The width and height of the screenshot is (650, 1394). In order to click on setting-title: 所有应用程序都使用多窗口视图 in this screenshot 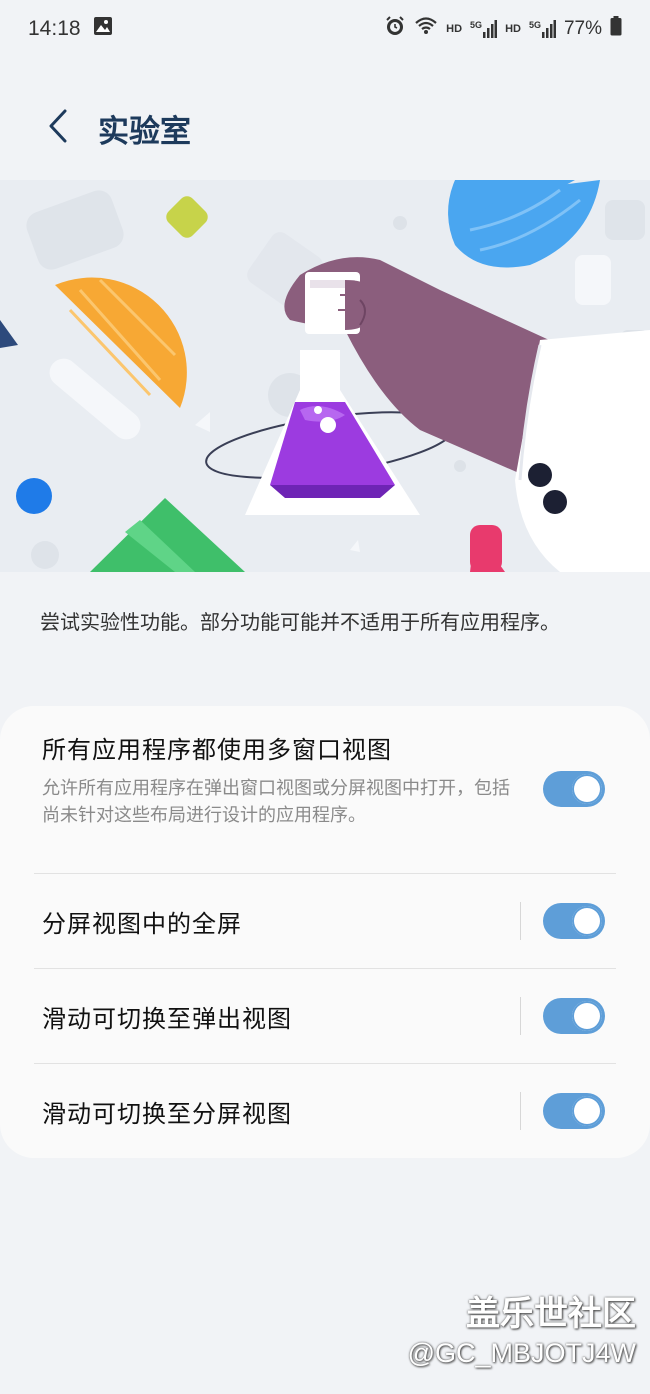, I will do `click(217, 750)`.